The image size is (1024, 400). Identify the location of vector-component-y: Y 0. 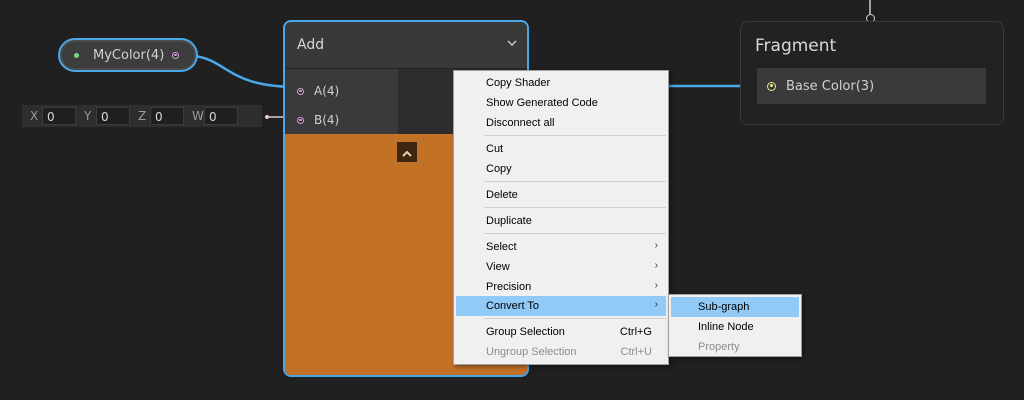
(107, 116).